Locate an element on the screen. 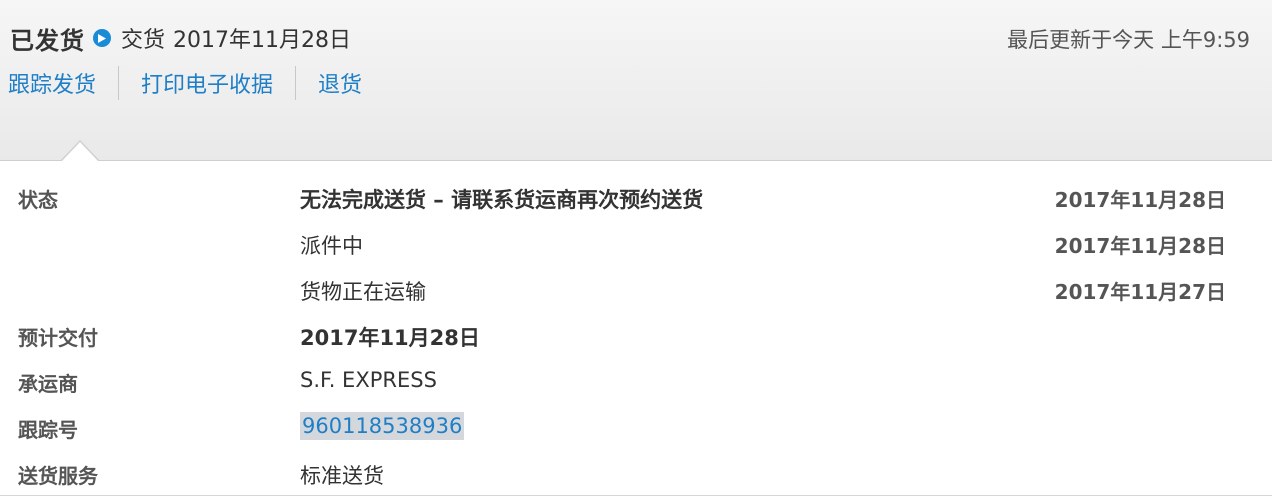 The height and width of the screenshot is (496, 1272). status-row: 状态 无法完成送货 – 请联系货运商再次预约送货 2017年11月28日 is located at coordinates (636, 197).